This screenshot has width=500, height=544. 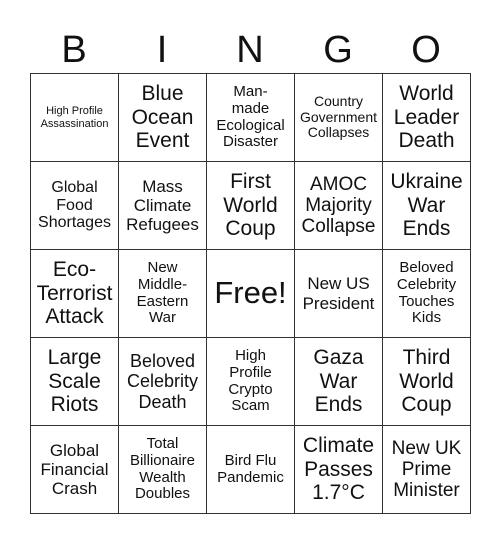 I want to click on header-letter-i: I, so click(x=162, y=50).